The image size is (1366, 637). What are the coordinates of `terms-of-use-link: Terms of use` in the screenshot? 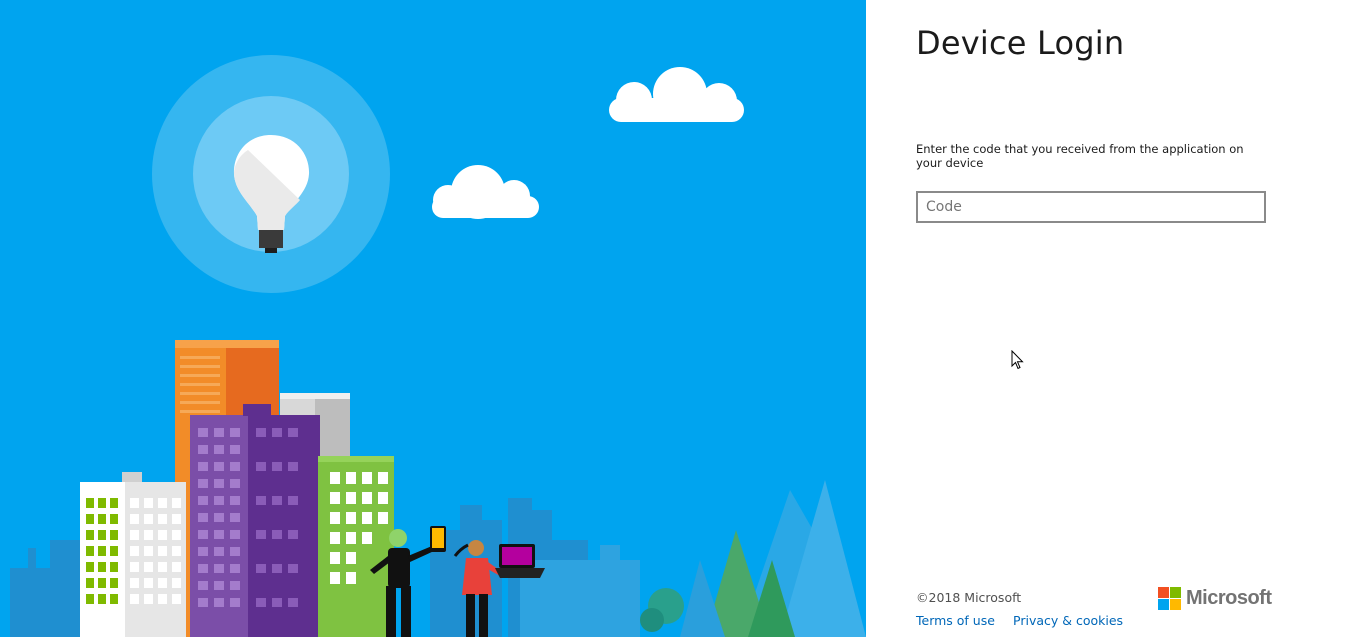 It's located at (955, 620).